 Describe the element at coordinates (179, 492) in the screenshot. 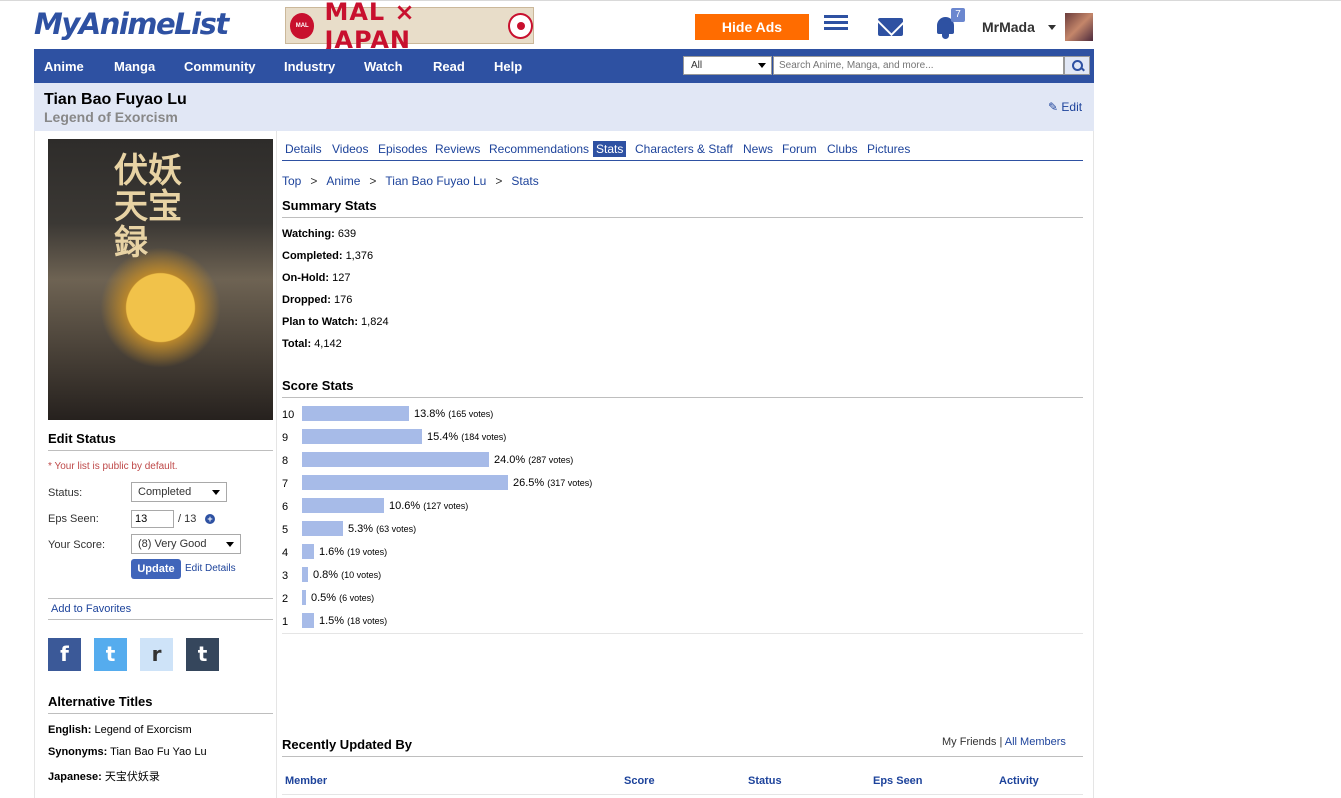

I see `status-select: Completed` at that location.